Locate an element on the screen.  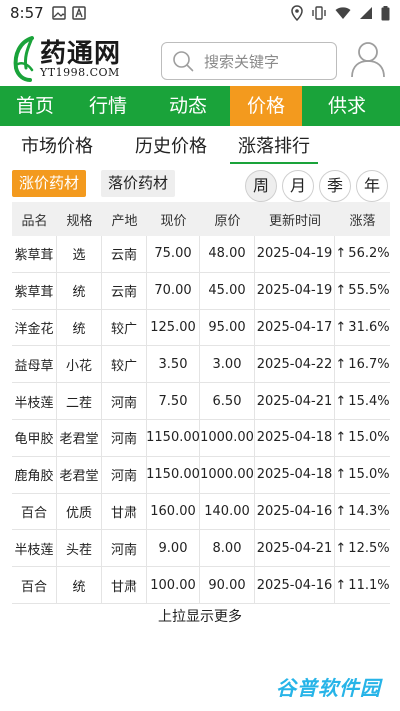
search-input: 搜索关键字 is located at coordinates (249, 61).